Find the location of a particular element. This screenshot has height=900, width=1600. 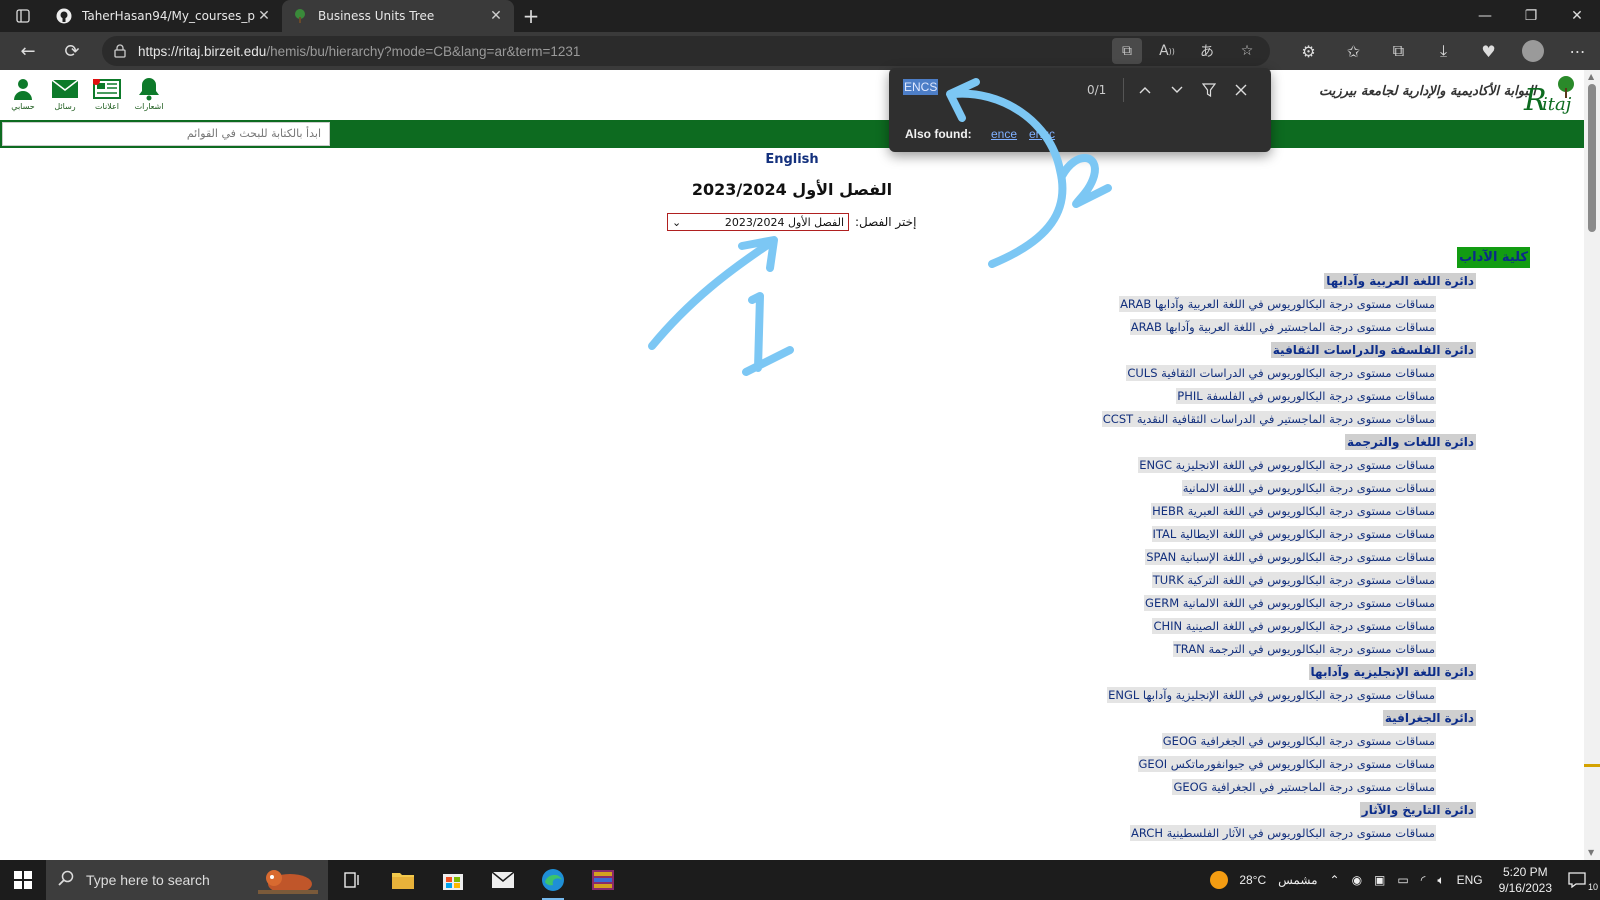

notifications-center-icon: 10 is located at coordinates (1581, 882).